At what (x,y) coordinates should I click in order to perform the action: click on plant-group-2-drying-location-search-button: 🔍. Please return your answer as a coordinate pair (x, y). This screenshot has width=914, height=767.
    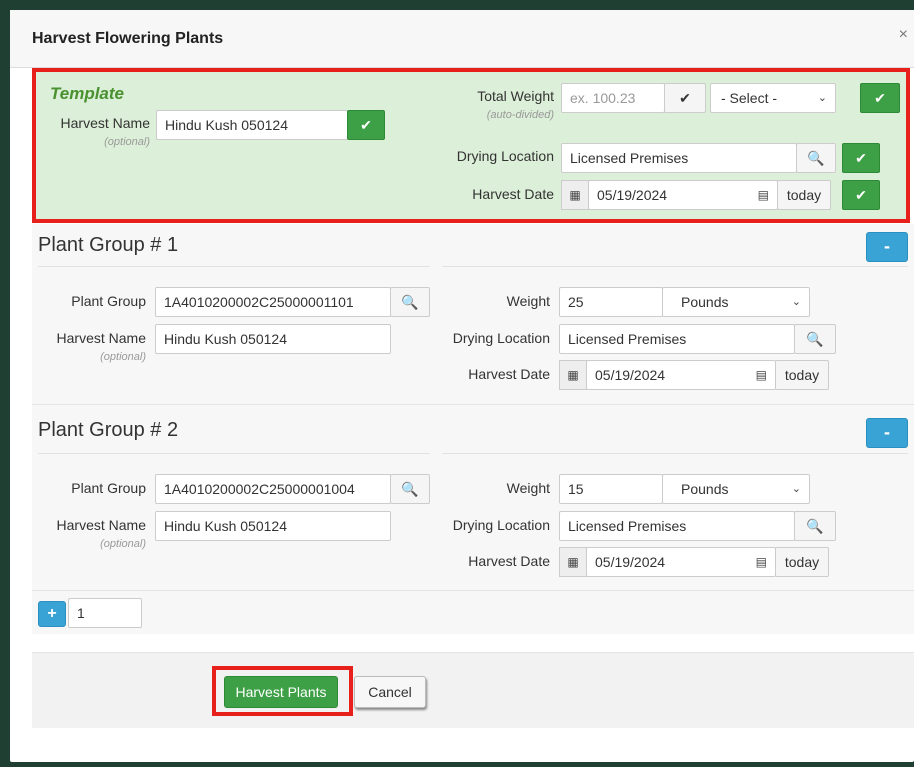
    Looking at the image, I should click on (815, 526).